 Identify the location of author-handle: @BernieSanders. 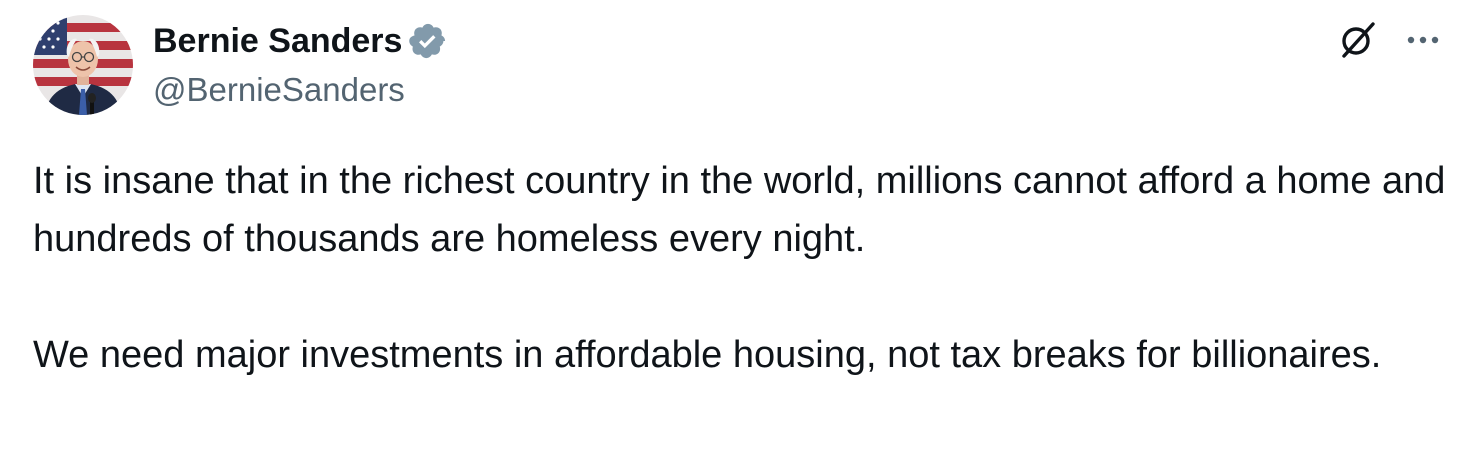
(279, 90).